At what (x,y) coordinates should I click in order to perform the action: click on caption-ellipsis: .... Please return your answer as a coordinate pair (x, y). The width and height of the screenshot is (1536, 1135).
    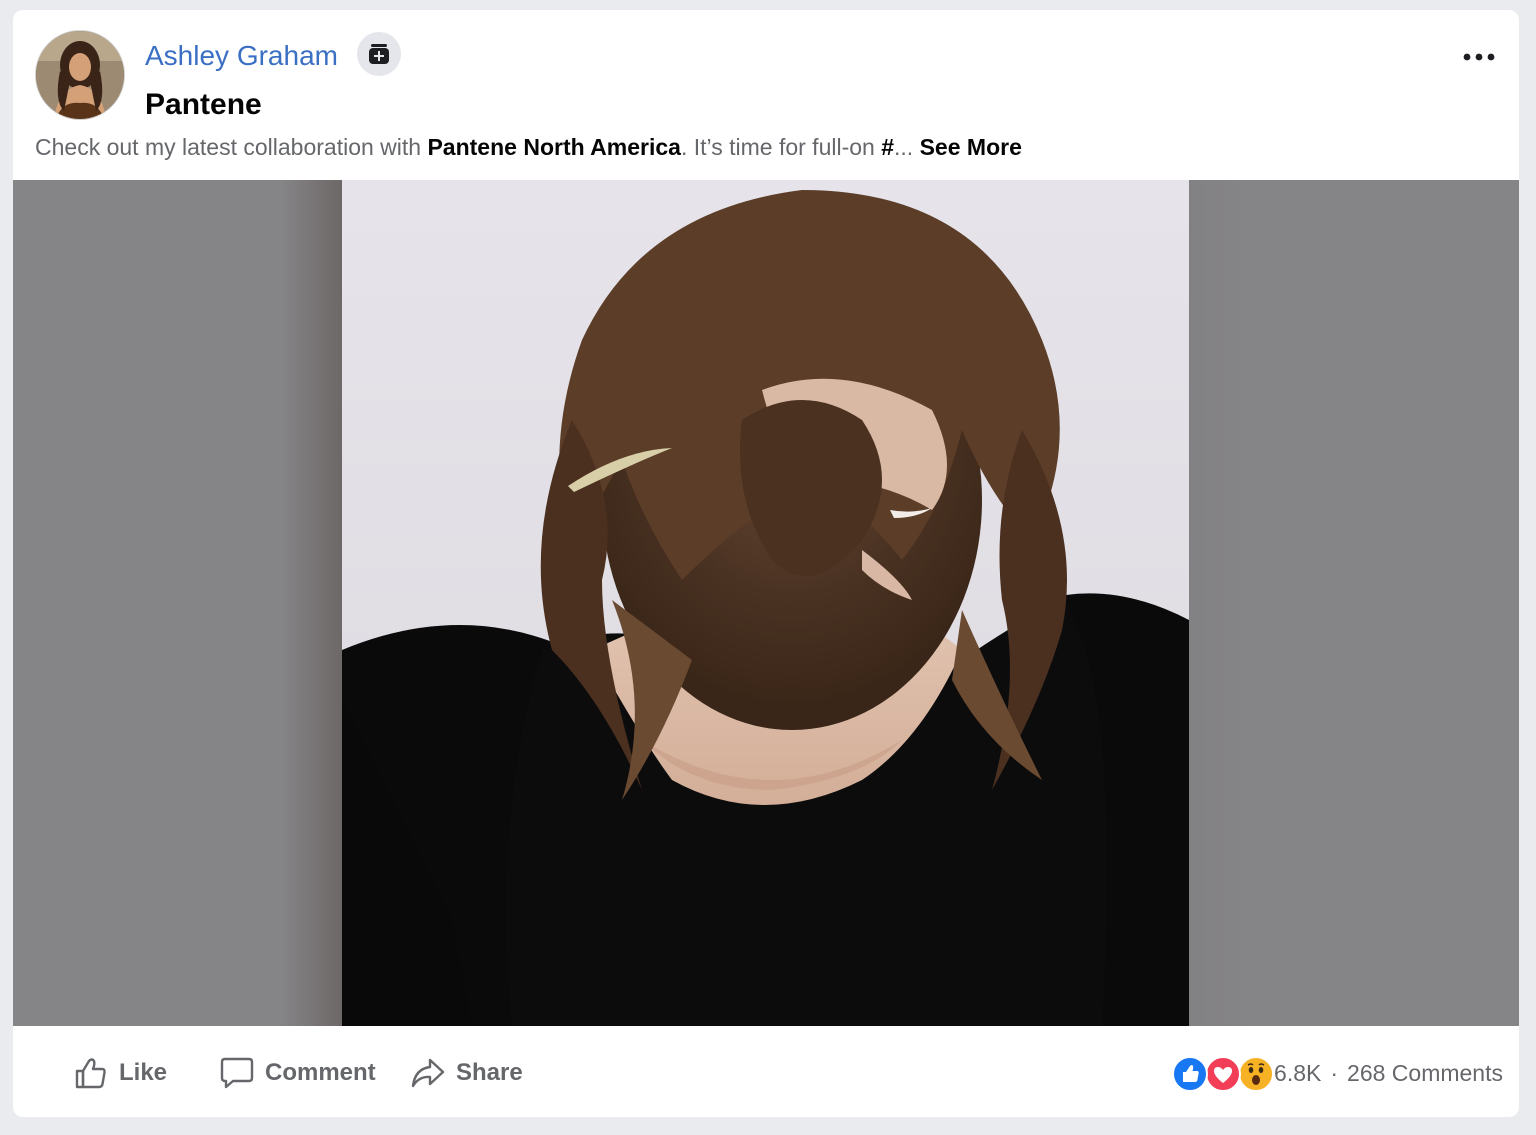
    Looking at the image, I should click on (904, 147).